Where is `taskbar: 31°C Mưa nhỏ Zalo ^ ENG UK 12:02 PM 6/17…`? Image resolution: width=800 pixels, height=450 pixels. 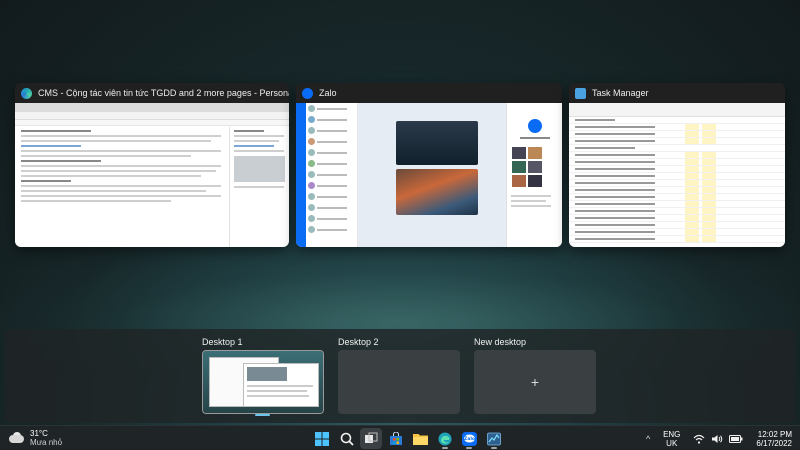
taskbar: 31°C Mưa nhỏ Zalo ^ ENG UK 12:02 PM 6/17… is located at coordinates (400, 437).